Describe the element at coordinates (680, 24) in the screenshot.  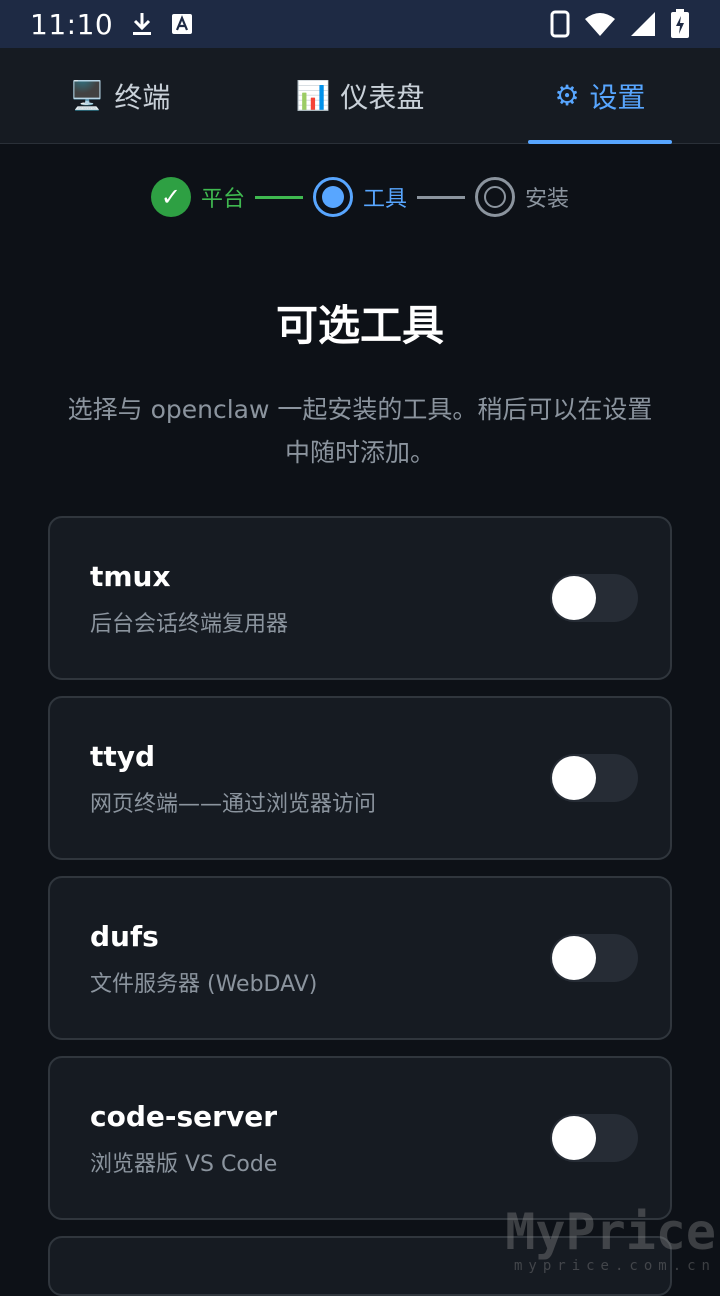
I see `battery-charging-icon` at that location.